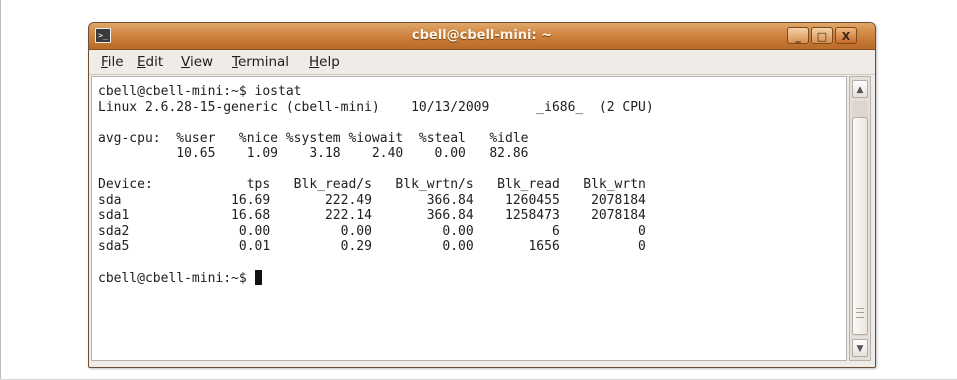 This screenshot has height=380, width=957. Describe the element at coordinates (372, 200) in the screenshot. I see `terminal-line: sda 16.69 222.49 366.84 1260455 2078184` at that location.